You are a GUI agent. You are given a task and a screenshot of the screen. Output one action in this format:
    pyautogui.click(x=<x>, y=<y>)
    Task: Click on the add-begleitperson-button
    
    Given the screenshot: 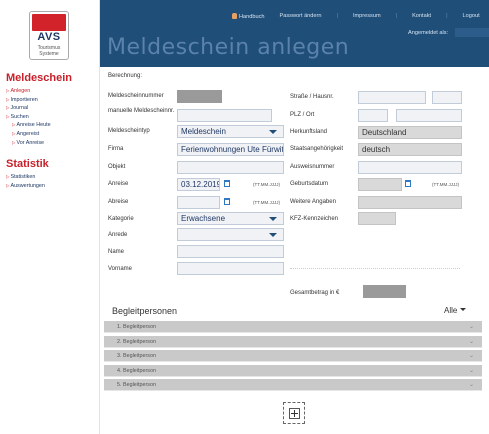 What is the action you would take?
    pyautogui.click(x=294, y=413)
    